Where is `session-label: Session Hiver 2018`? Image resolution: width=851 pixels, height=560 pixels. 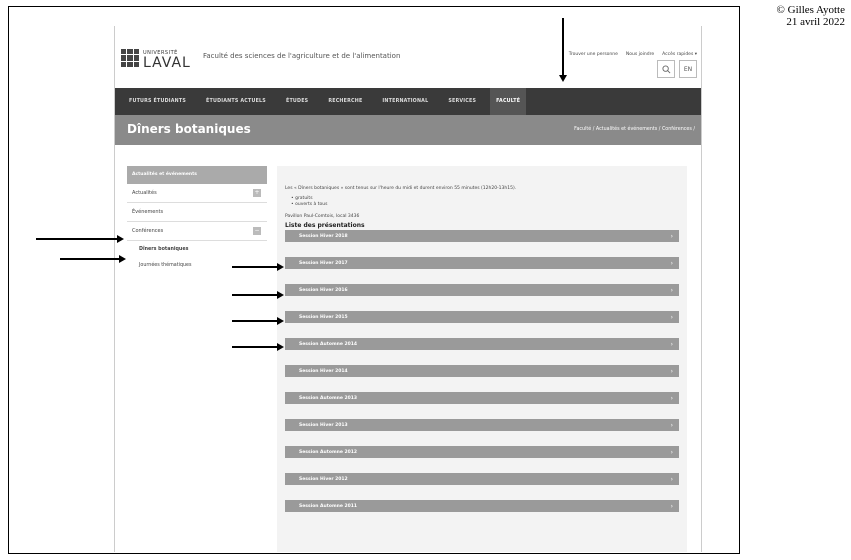 session-label: Session Hiver 2018 is located at coordinates (323, 236).